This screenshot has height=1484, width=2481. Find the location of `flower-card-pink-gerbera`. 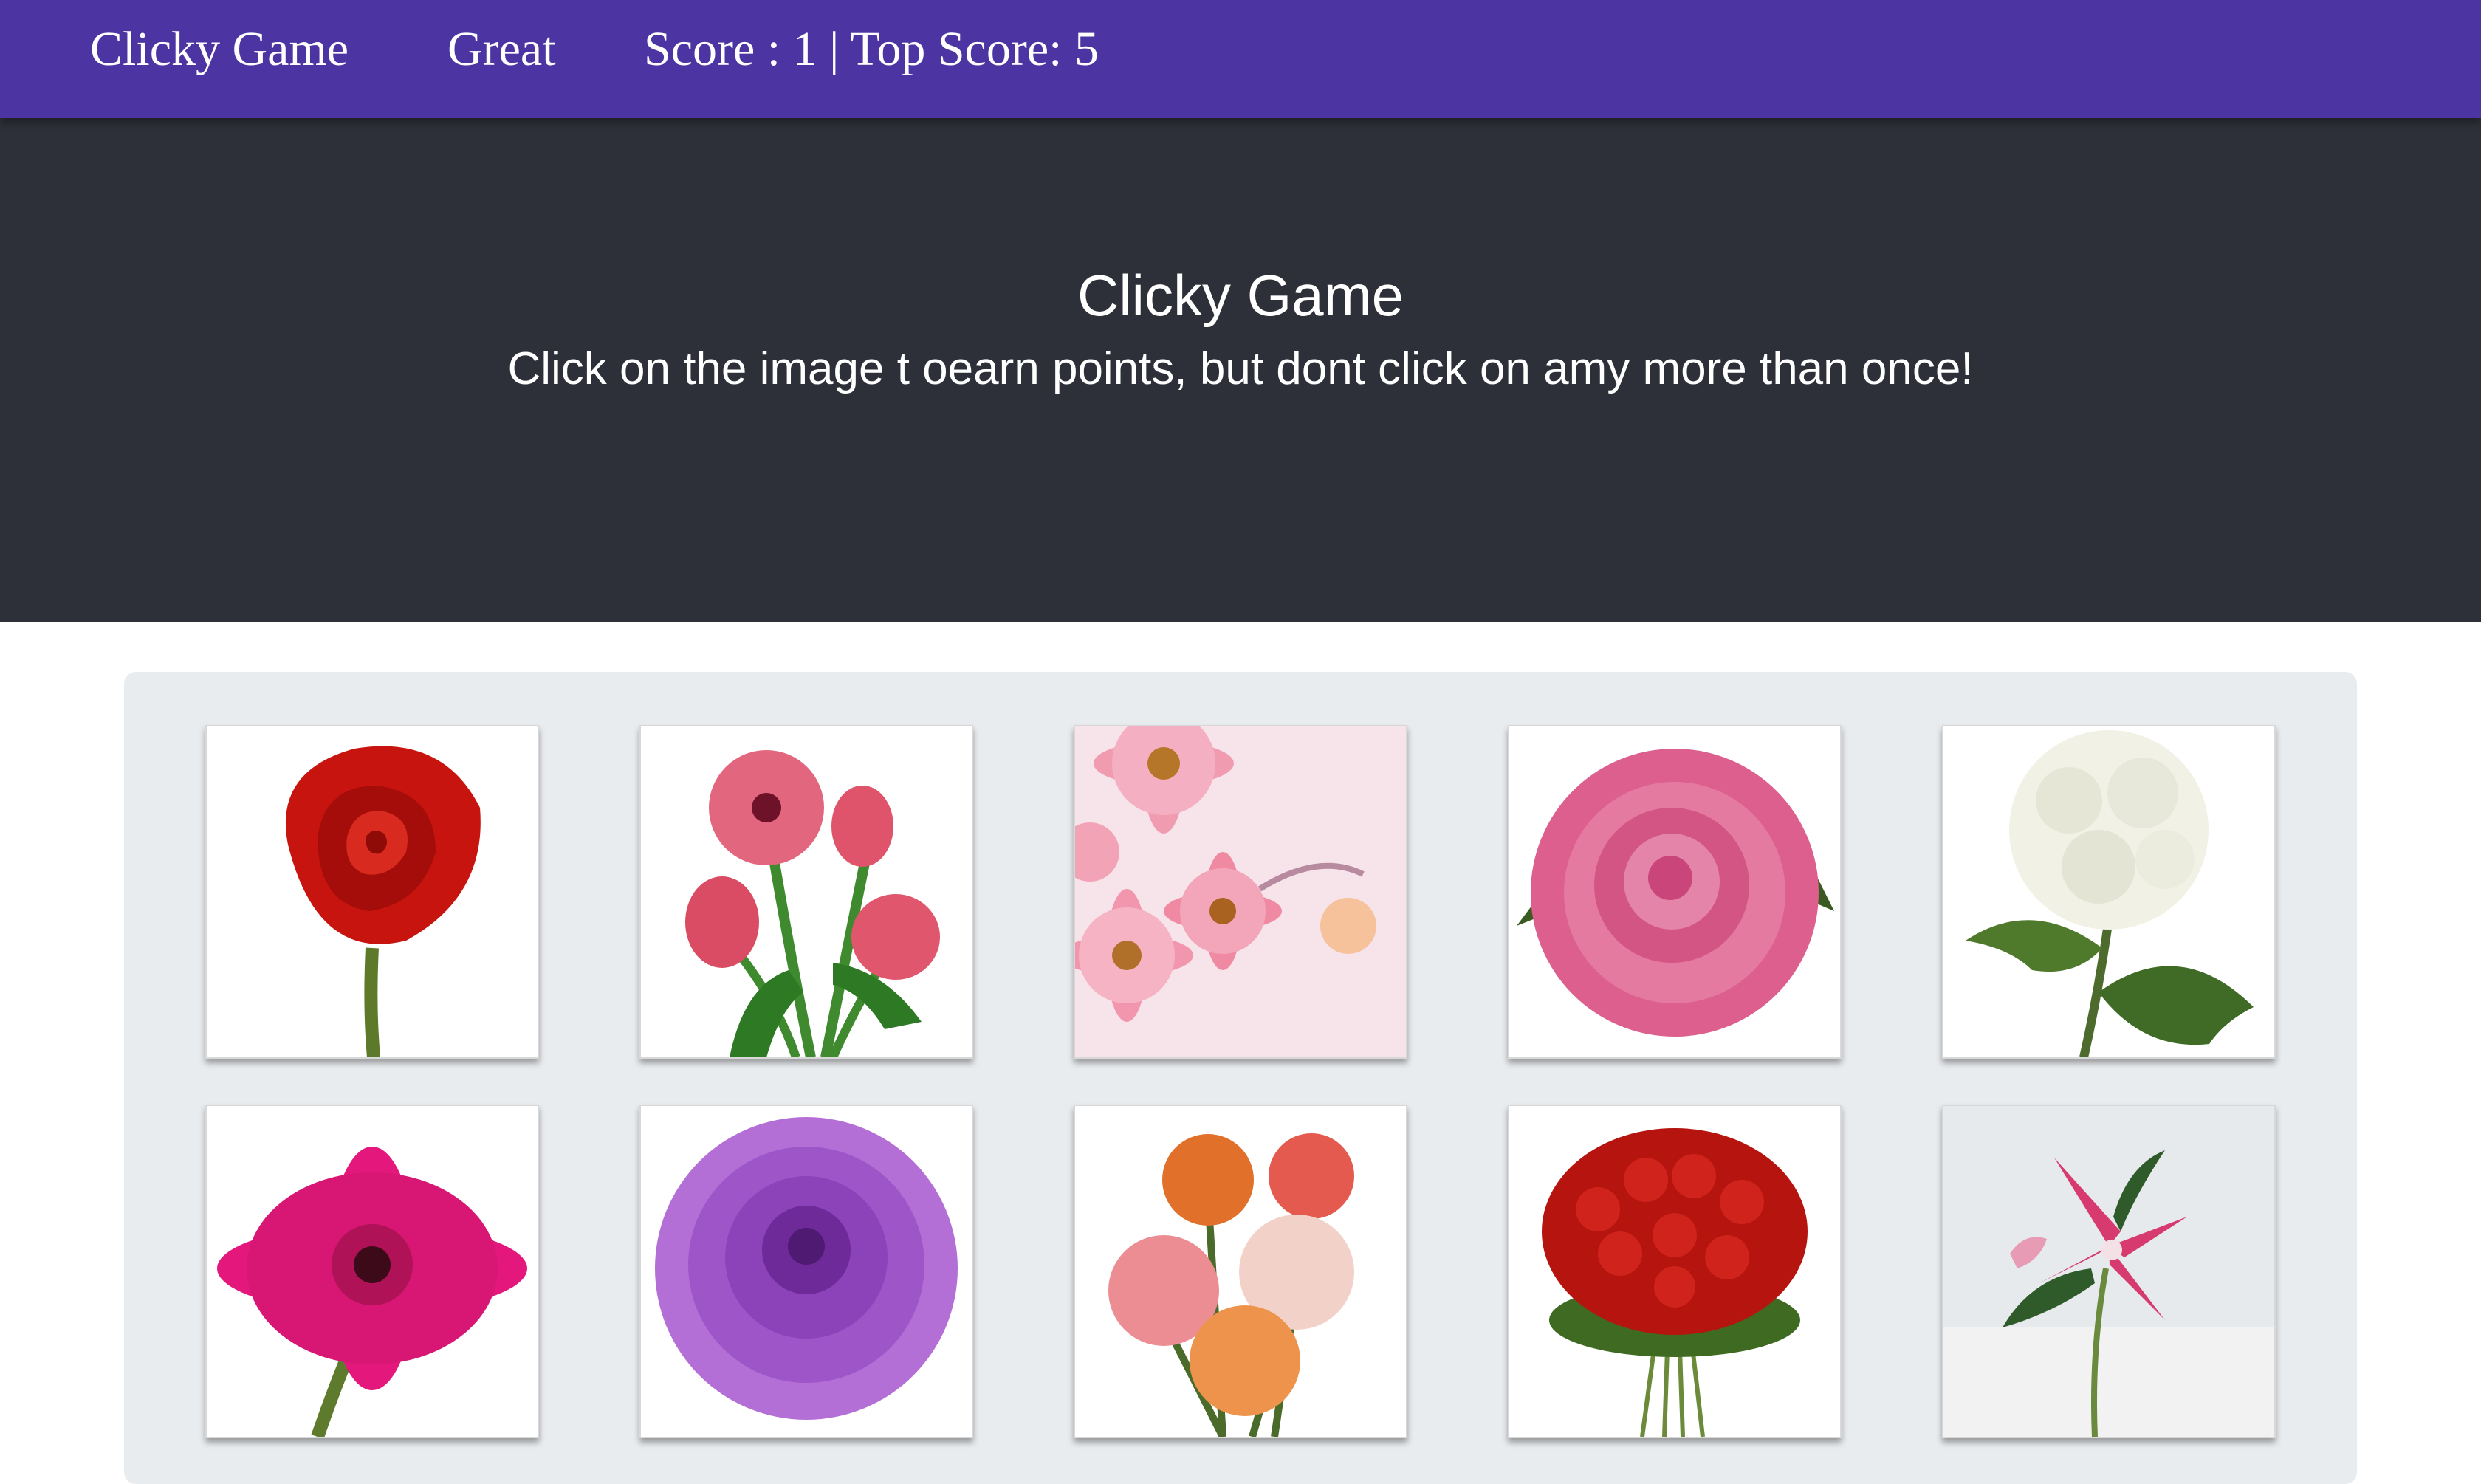

flower-card-pink-gerbera is located at coordinates (372, 1271).